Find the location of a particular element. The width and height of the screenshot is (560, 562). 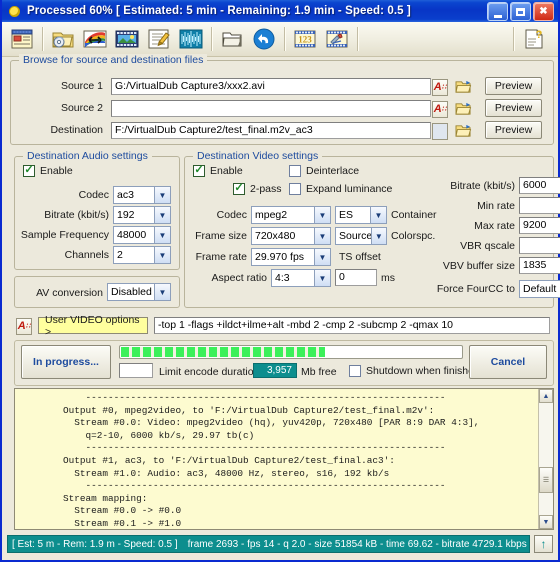

vbv-buffer-label: VBV buffer size is located at coordinates (478, 266).